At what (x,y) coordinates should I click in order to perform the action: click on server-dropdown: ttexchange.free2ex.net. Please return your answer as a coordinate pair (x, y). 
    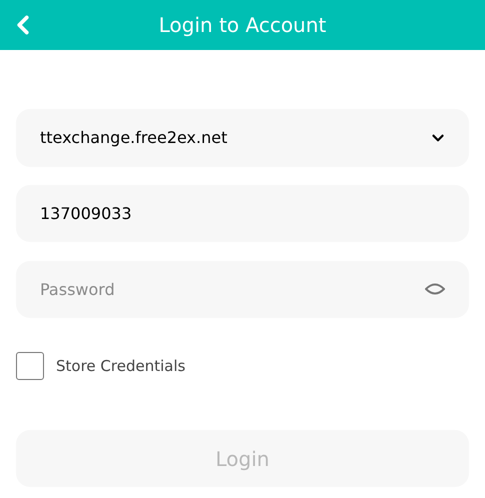
    Looking at the image, I should click on (242, 138).